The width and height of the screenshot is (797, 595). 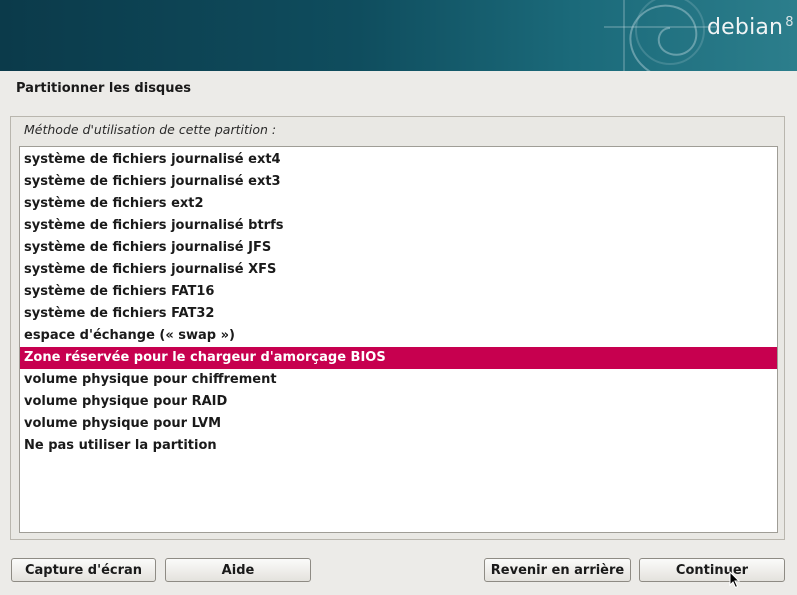 What do you see at coordinates (83, 570) in the screenshot?
I see `screenshot-button: Capture d'écran` at bounding box center [83, 570].